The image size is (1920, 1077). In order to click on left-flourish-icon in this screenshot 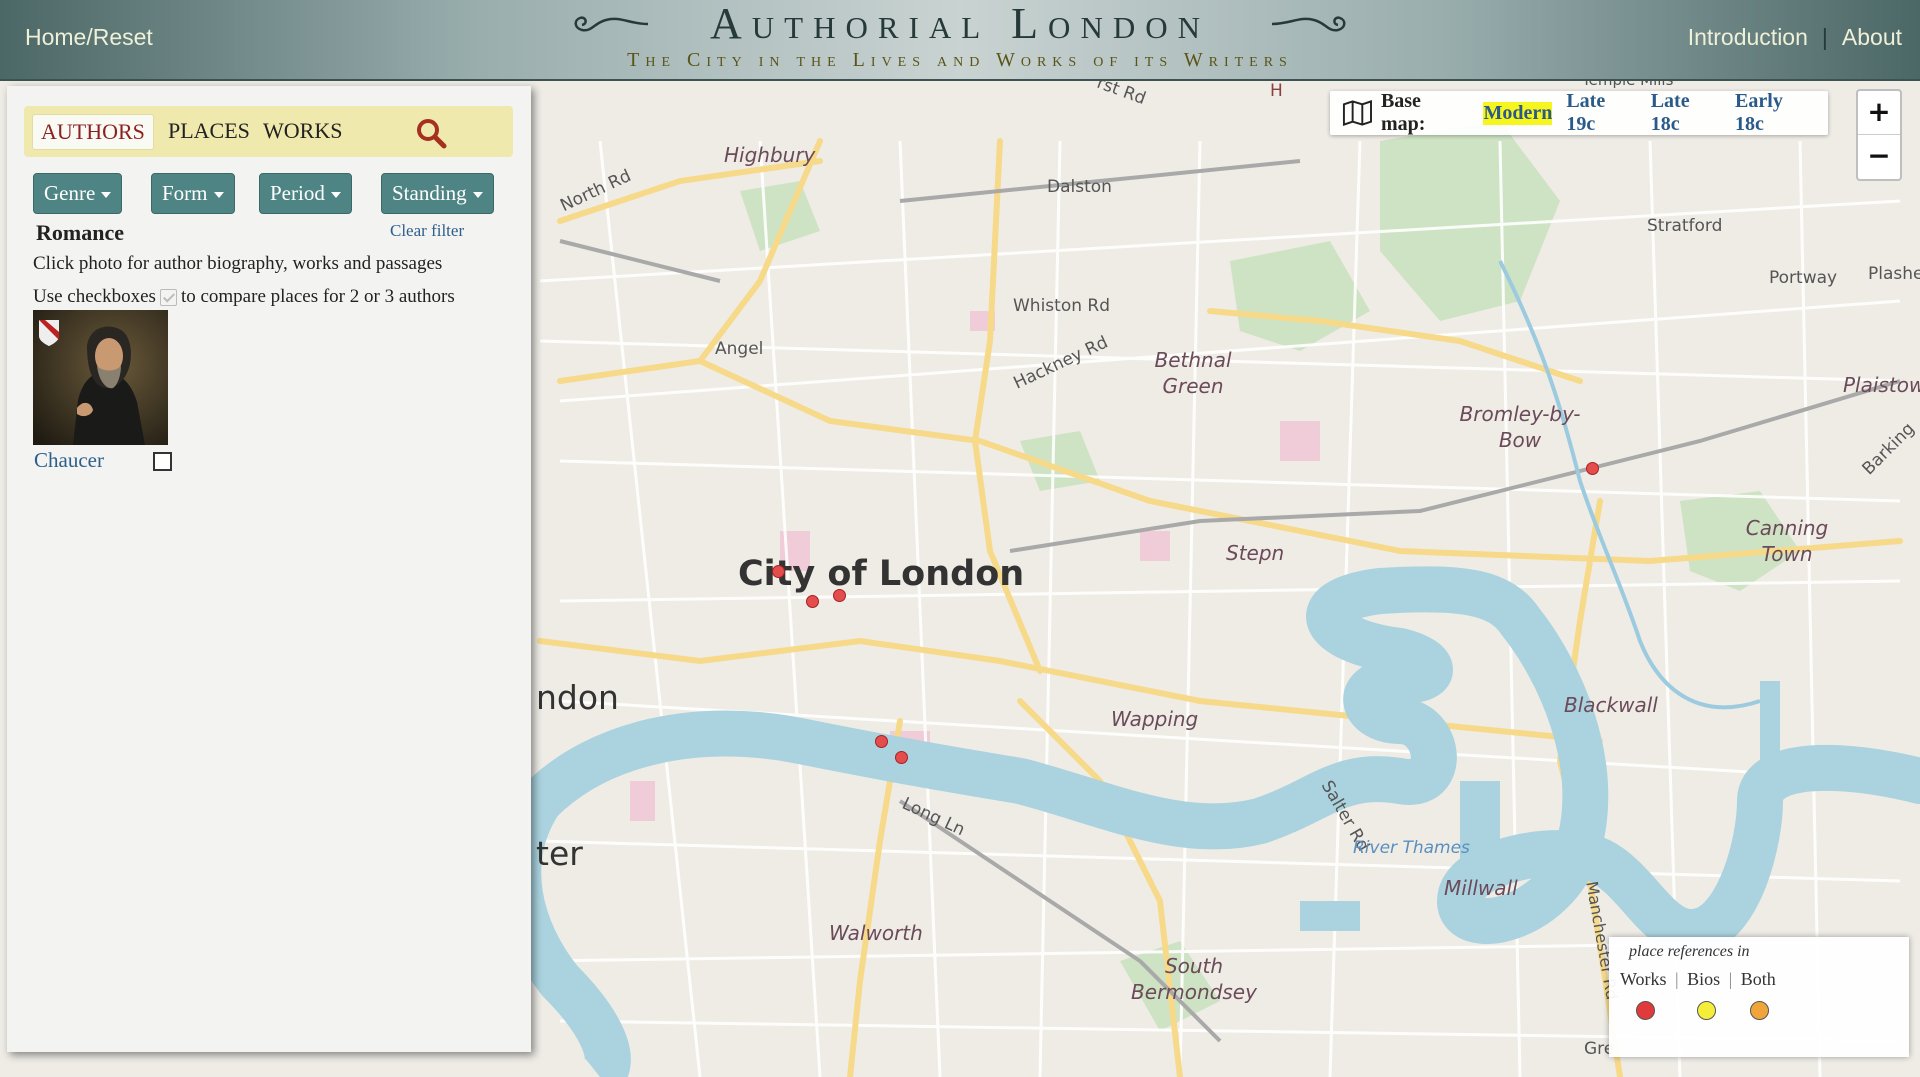, I will do `click(611, 24)`.